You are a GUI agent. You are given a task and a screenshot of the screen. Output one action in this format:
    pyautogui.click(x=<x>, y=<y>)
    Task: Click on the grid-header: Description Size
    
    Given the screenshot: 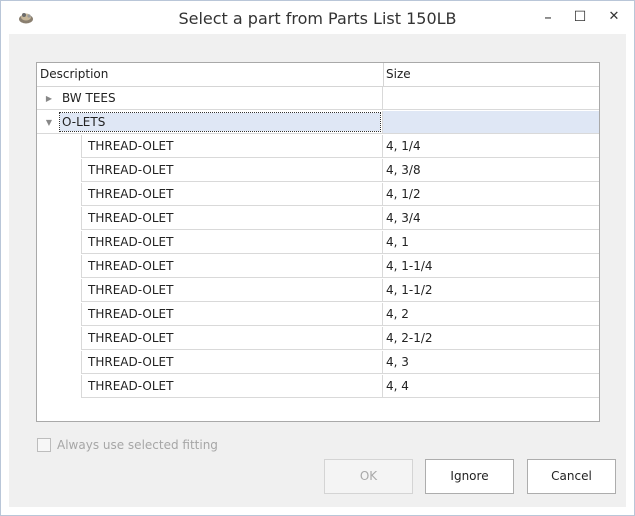 What is the action you would take?
    pyautogui.click(x=318, y=75)
    